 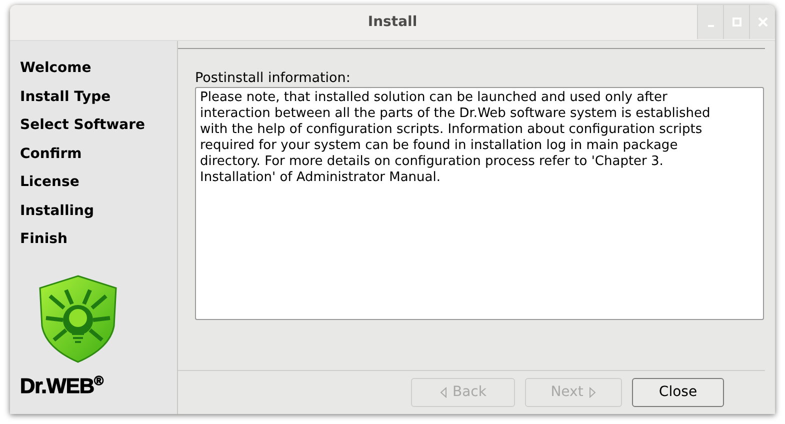 What do you see at coordinates (62, 386) in the screenshot?
I see `brand-name: Dr.WEB$^{®}$` at bounding box center [62, 386].